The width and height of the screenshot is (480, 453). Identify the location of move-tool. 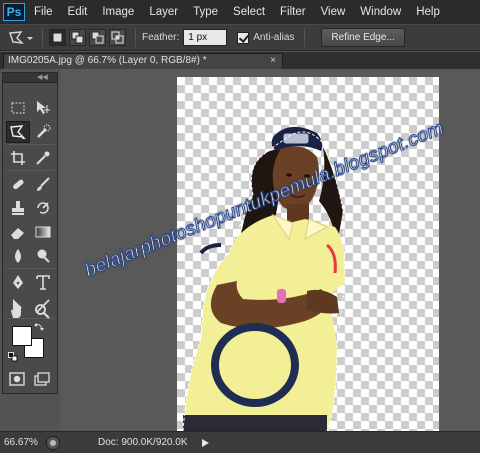
(43, 108).